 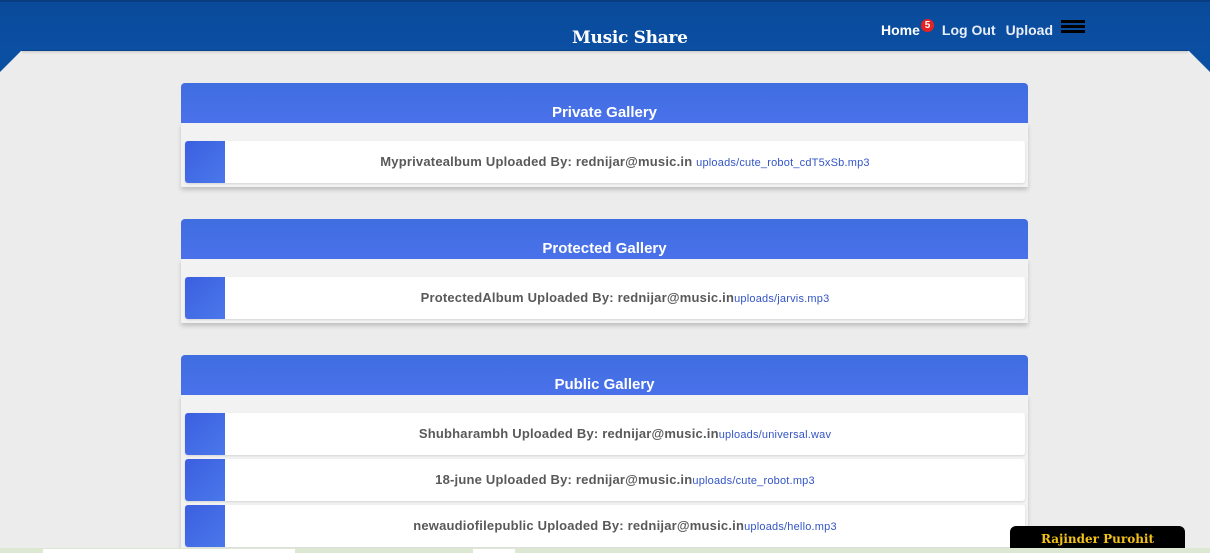 I want to click on header-shadow, so click(x=605, y=52).